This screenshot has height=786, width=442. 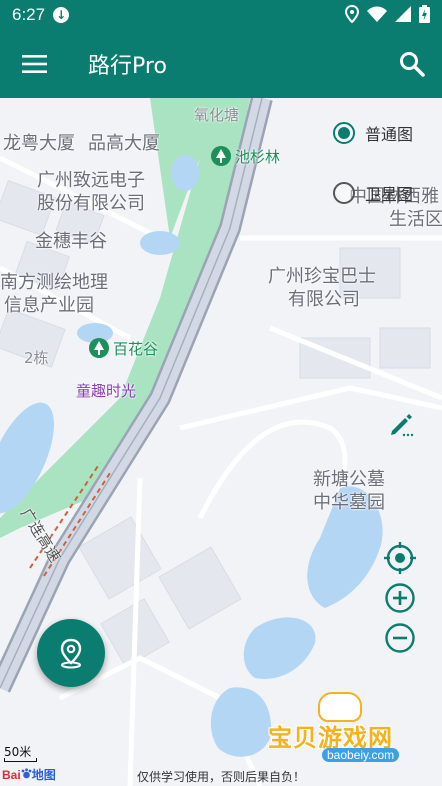 What do you see at coordinates (61, 15) in the screenshot?
I see `download-icon: ↓` at bounding box center [61, 15].